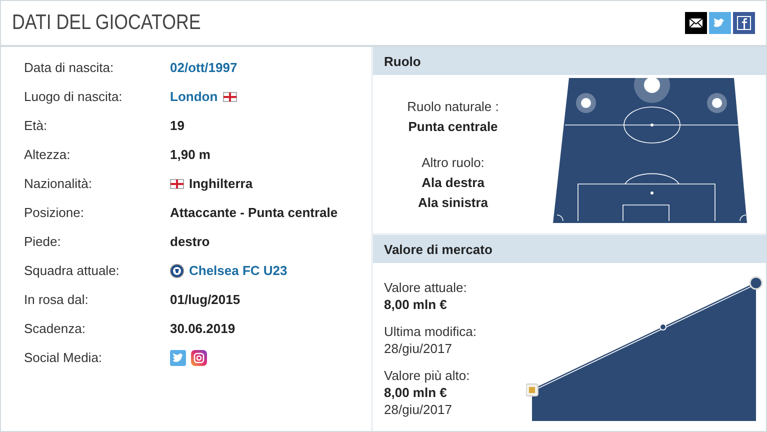 This screenshot has width=767, height=432. What do you see at coordinates (55, 328) in the screenshot?
I see `detail-label: Scadenza:` at bounding box center [55, 328].